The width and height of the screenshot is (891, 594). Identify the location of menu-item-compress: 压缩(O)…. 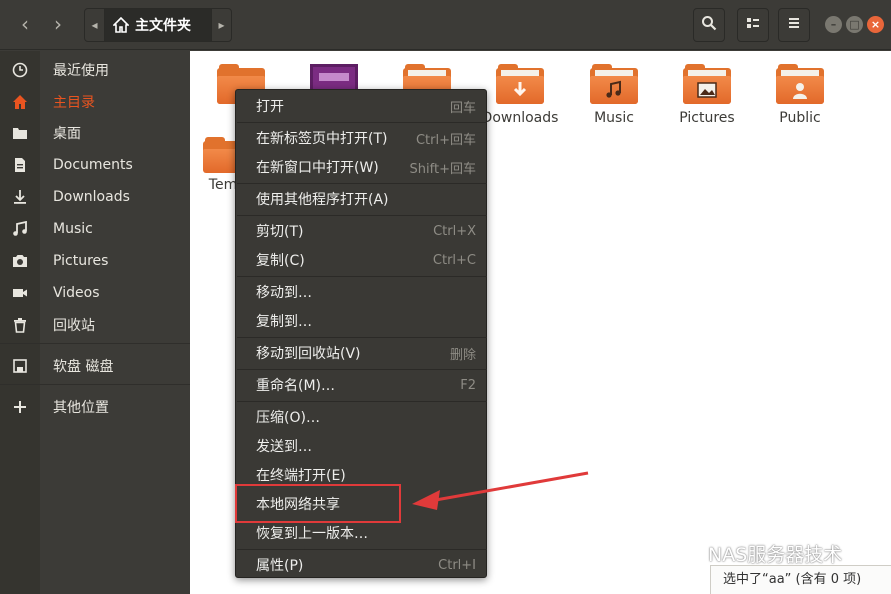
(361, 417).